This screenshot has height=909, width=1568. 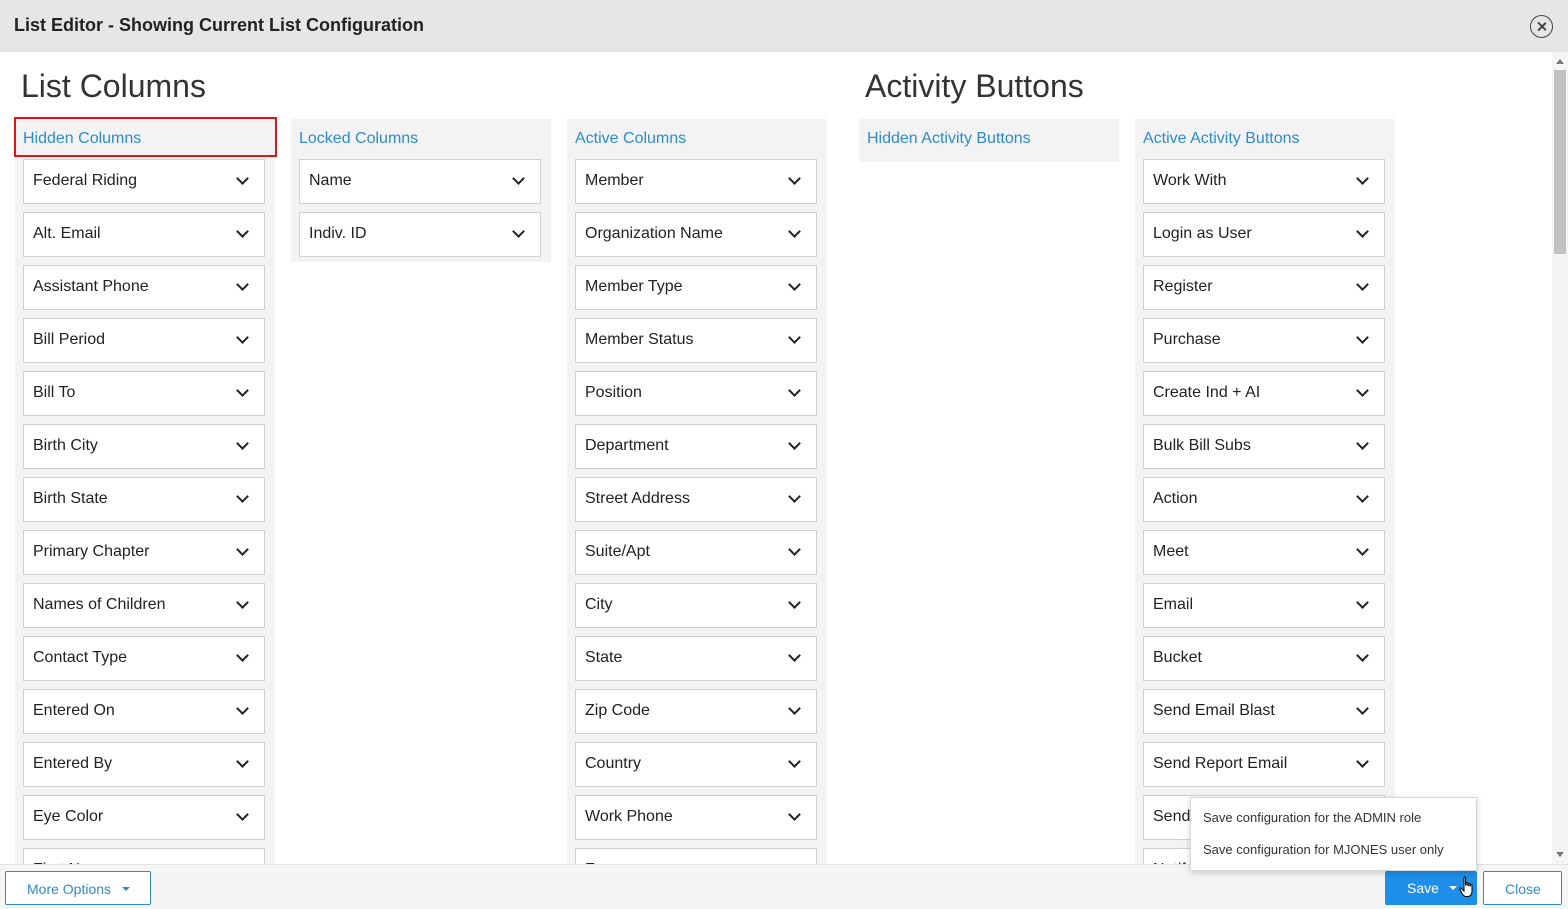 I want to click on active-activity-buttons-item: Login as User, so click(x=1264, y=234).